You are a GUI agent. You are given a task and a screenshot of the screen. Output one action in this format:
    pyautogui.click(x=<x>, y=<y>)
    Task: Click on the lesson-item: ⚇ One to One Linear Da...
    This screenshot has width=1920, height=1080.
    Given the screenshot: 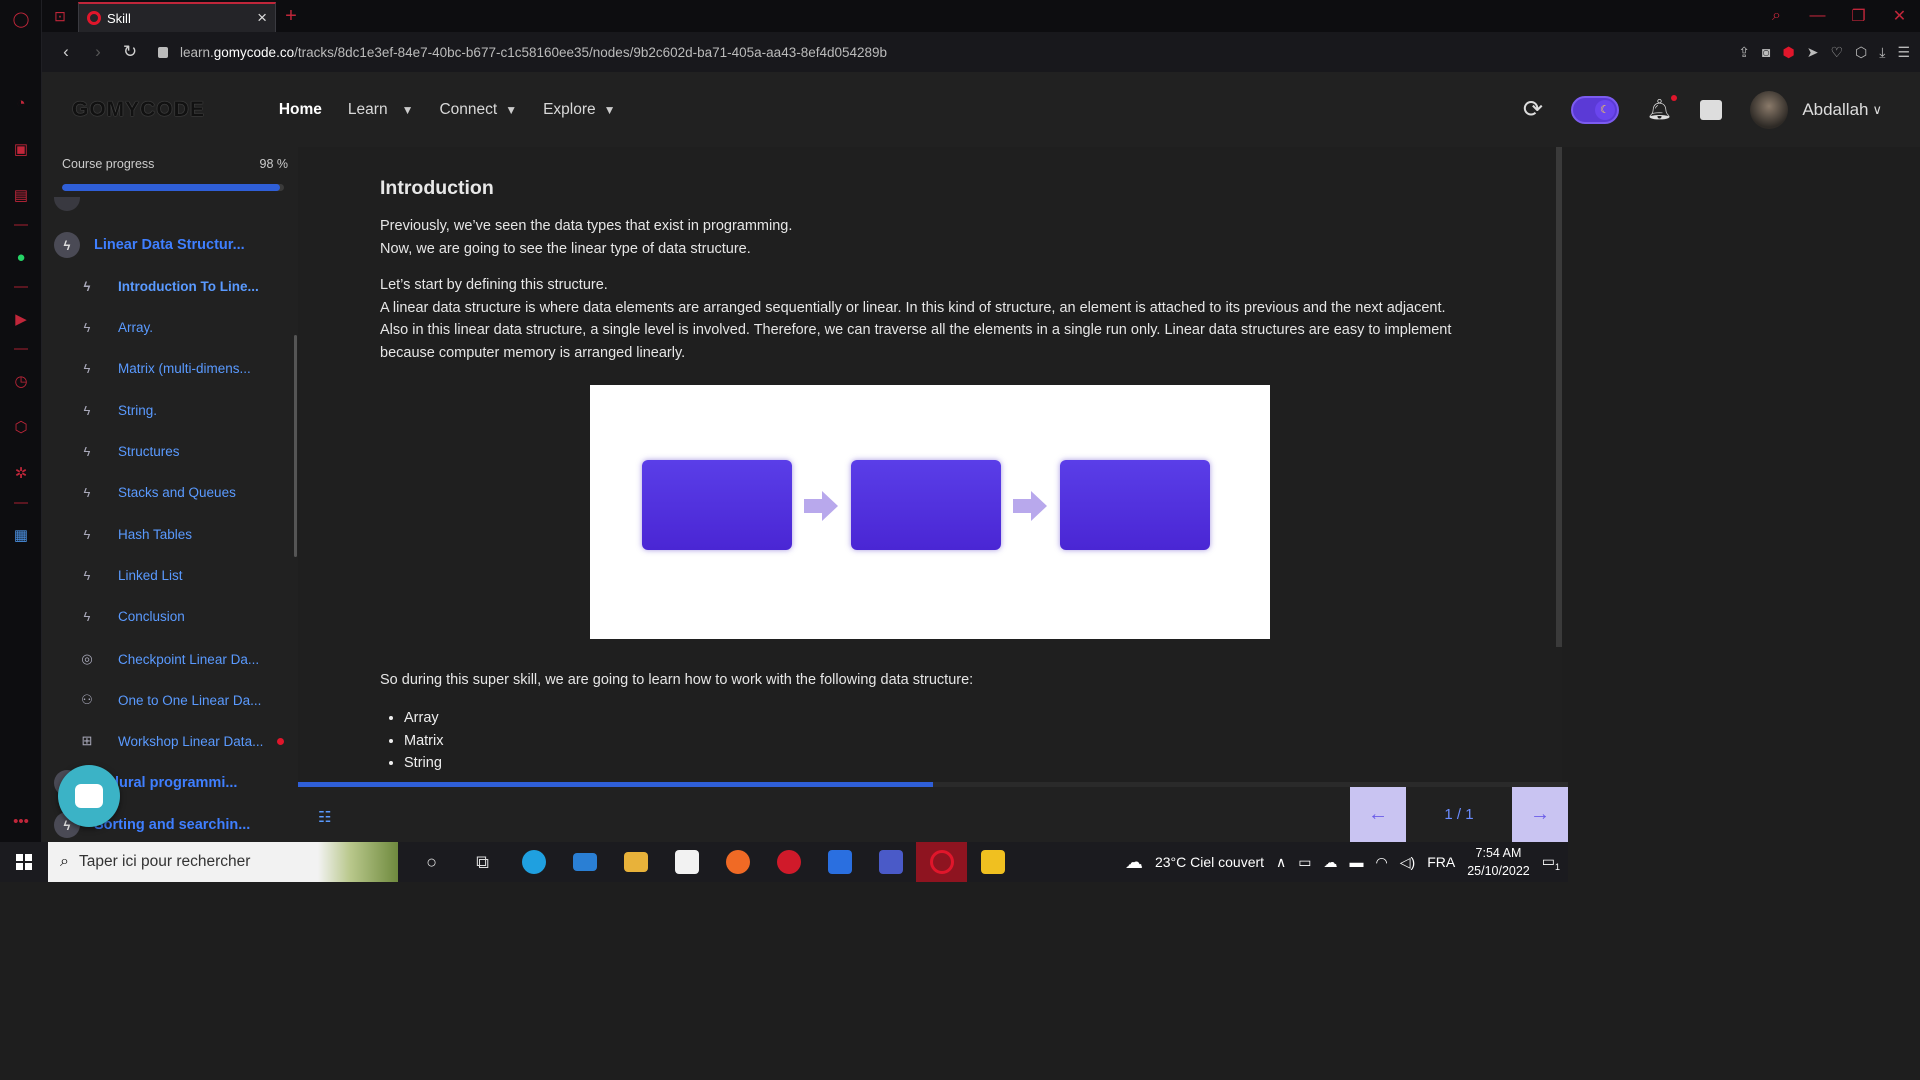 What is the action you would take?
    pyautogui.click(x=170, y=700)
    